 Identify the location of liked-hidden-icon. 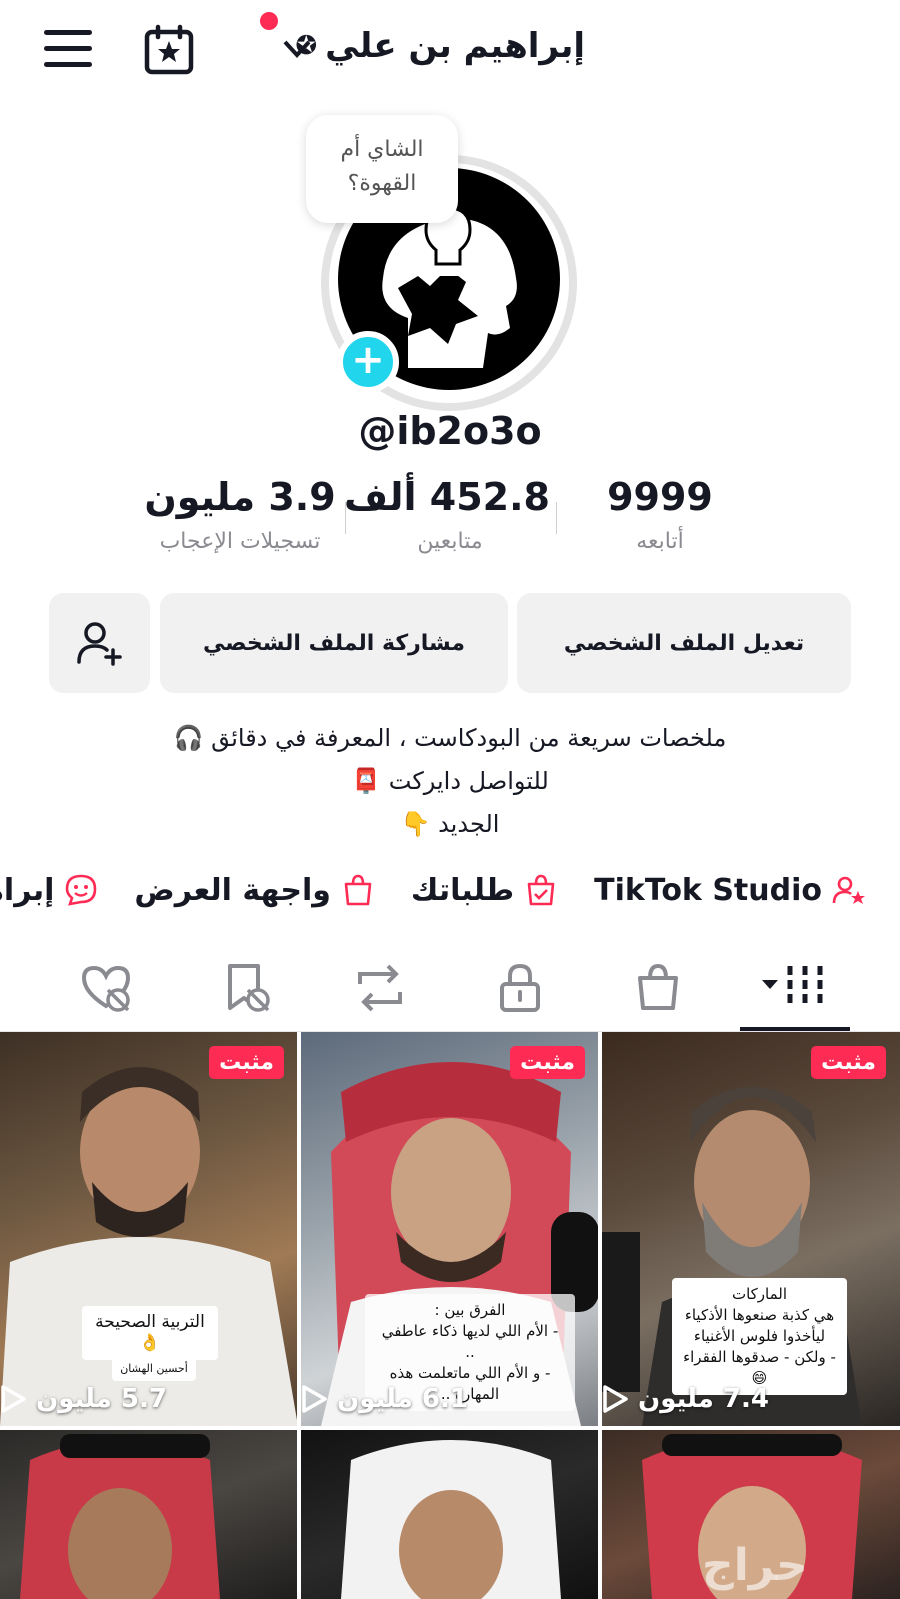
(106, 988).